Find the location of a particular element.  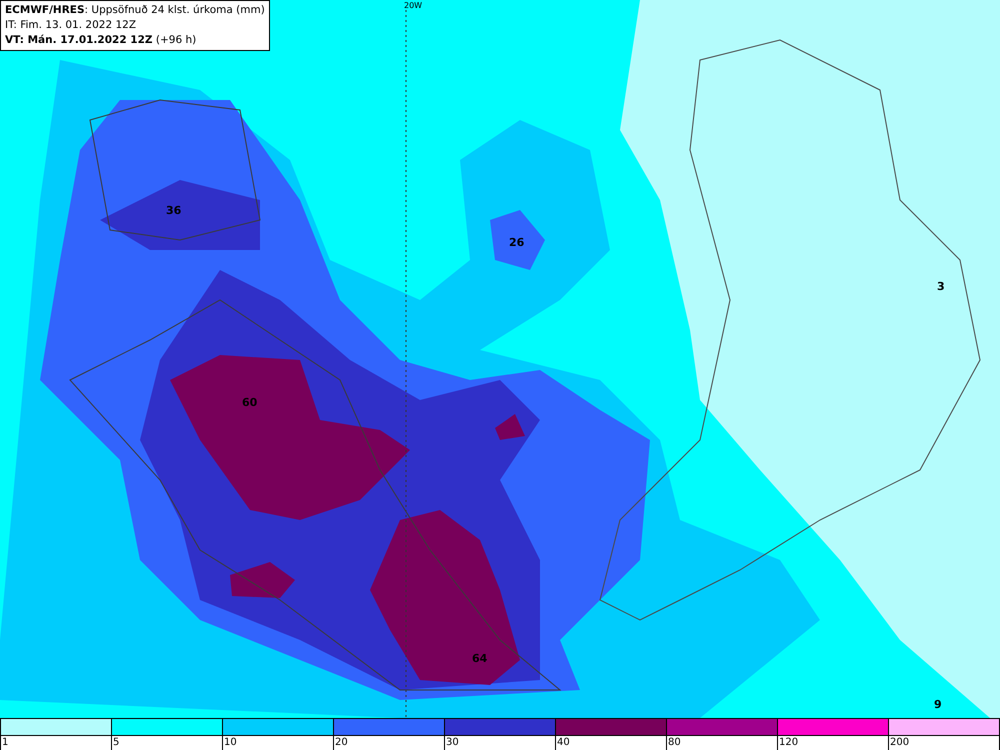

contour-value: 9 is located at coordinates (938, 704).